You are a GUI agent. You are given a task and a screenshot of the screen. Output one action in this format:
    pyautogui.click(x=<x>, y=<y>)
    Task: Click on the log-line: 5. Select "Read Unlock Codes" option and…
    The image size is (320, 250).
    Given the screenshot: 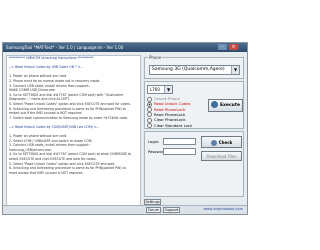 What is the action you would take?
    pyautogui.click(x=70, y=103)
    